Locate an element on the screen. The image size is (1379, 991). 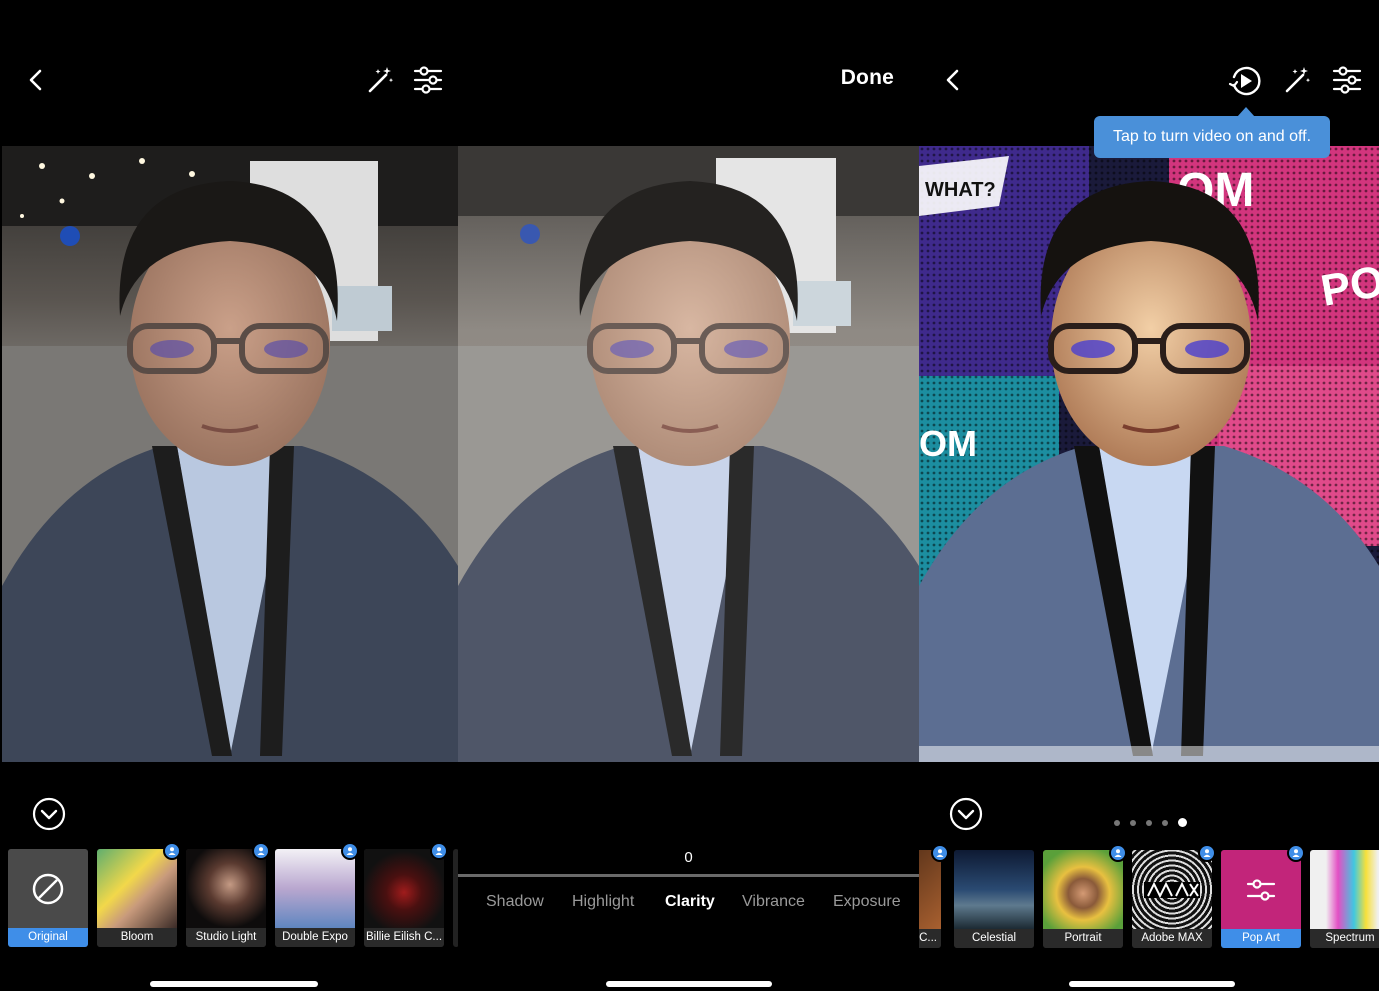
play-circle-icon is located at coordinates (1244, 81).